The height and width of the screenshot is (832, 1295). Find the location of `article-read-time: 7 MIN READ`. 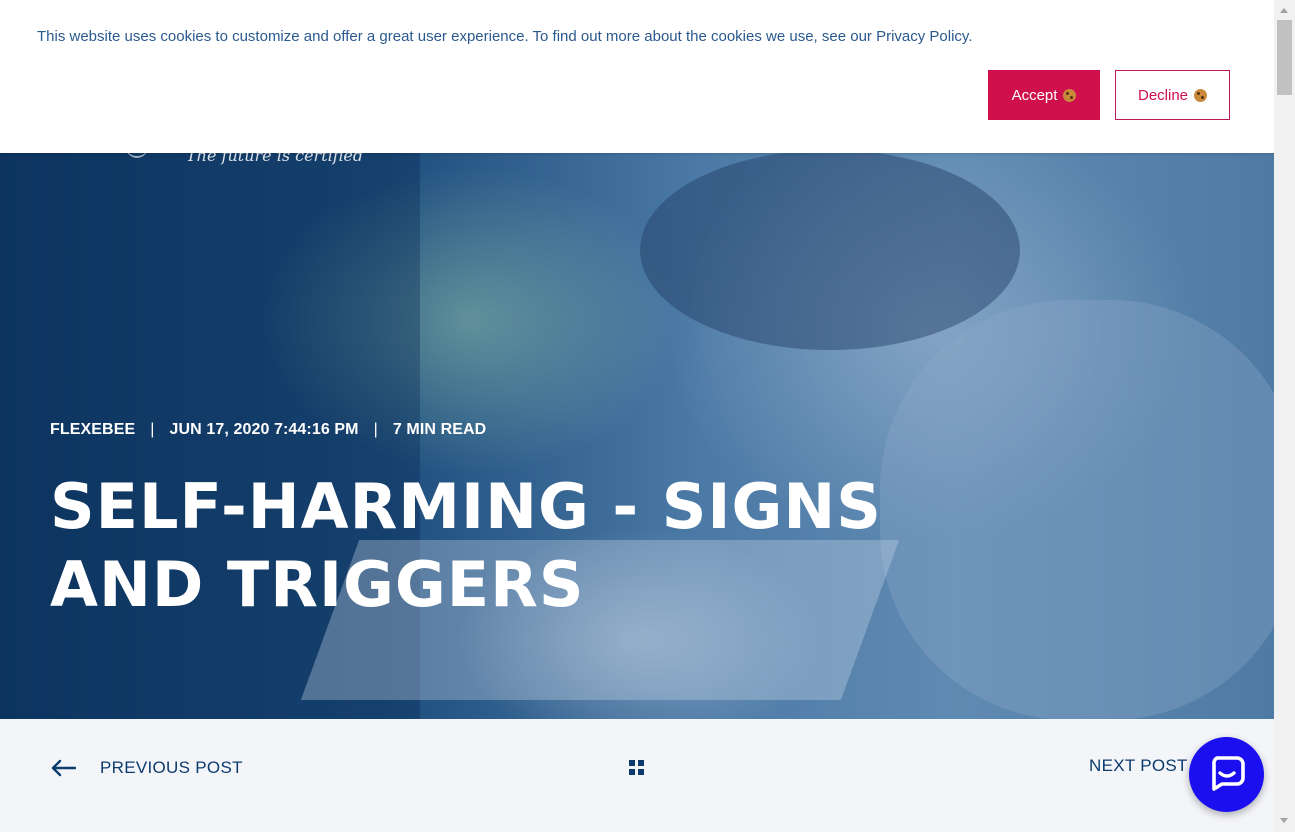

article-read-time: 7 MIN READ is located at coordinates (439, 429).